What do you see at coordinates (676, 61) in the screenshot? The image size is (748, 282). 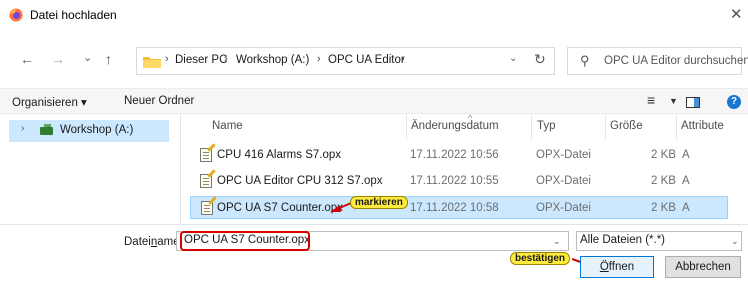 I see `search-placeholder: OPC UA Editor durchsuchen` at bounding box center [676, 61].